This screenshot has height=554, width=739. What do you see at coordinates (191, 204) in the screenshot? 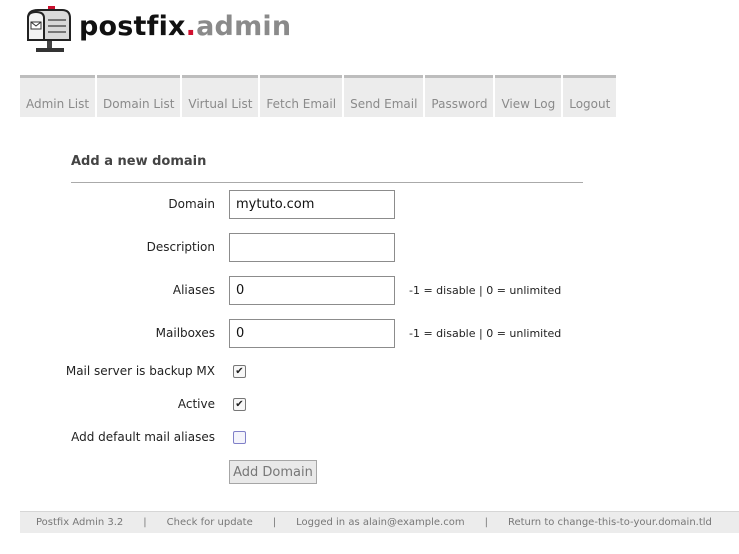
I see `domain-label: Domain` at bounding box center [191, 204].